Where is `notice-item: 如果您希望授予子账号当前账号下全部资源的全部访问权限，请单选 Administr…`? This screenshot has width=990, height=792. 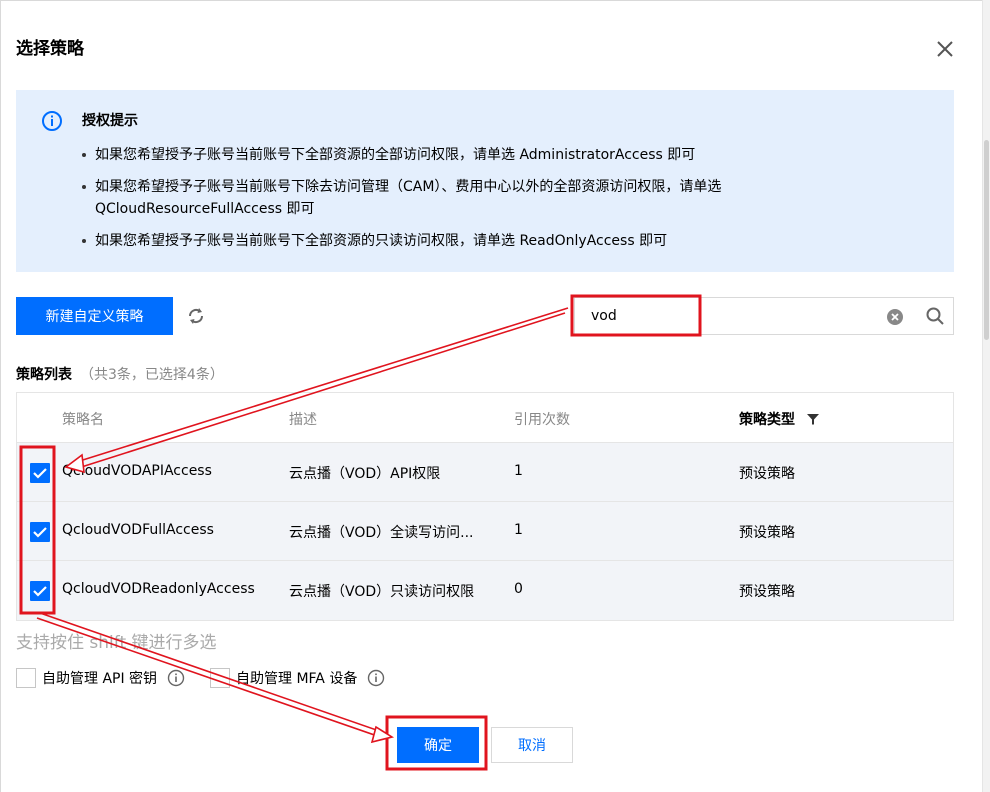
notice-item: 如果您希望授予子账号当前账号下全部资源的全部访问权限，请单选 Administr… is located at coordinates (482, 155).